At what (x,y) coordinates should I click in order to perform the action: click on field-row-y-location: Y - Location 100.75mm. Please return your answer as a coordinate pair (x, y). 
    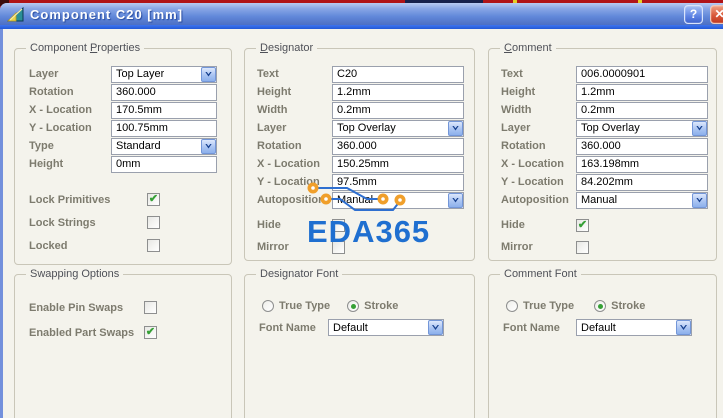
    Looking at the image, I should click on (130, 128).